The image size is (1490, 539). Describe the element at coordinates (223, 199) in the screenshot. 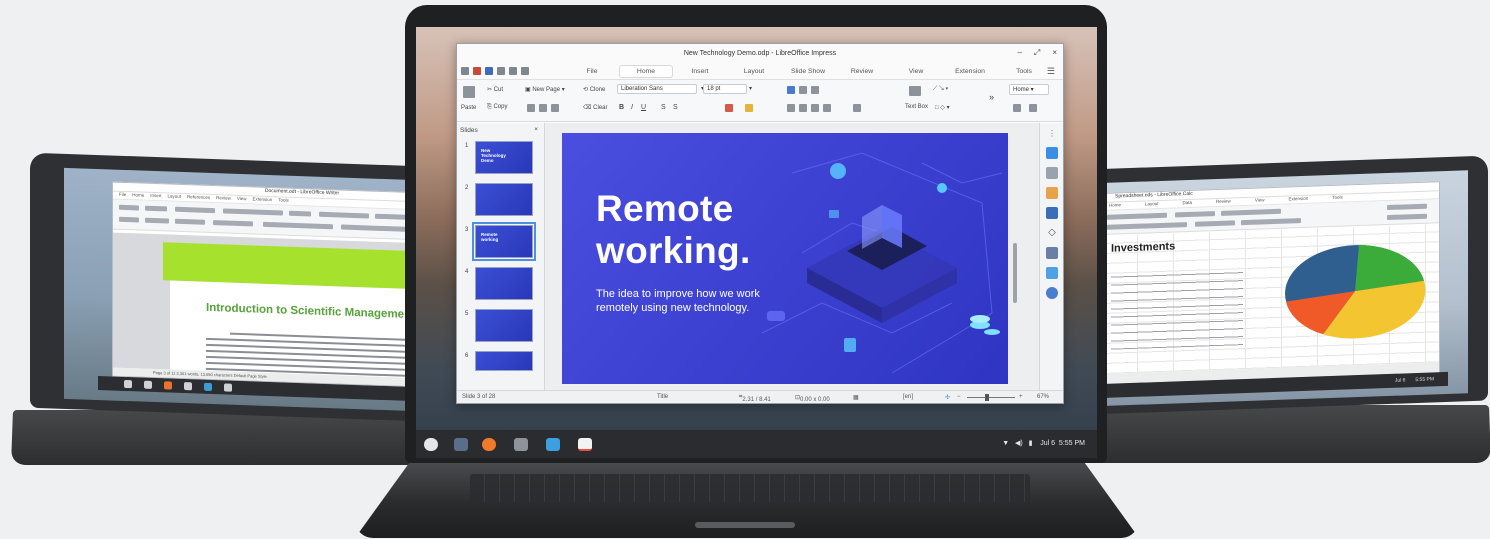

I see `writer-menu-item: Review` at that location.